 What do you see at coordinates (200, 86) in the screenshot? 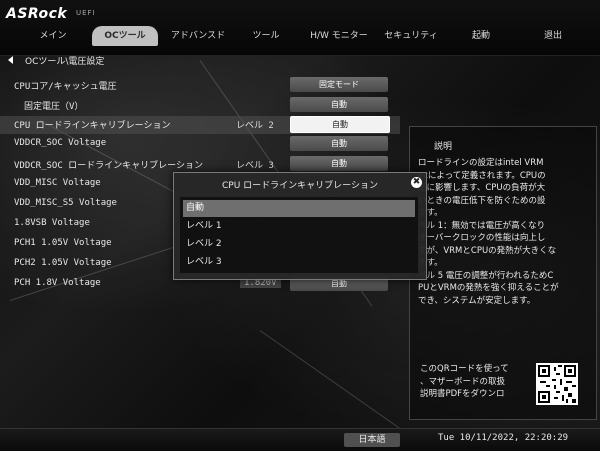
I see `setting-row-cpu-core-voltage: CPUコア/キャッシュ電圧 固定モード` at bounding box center [200, 86].